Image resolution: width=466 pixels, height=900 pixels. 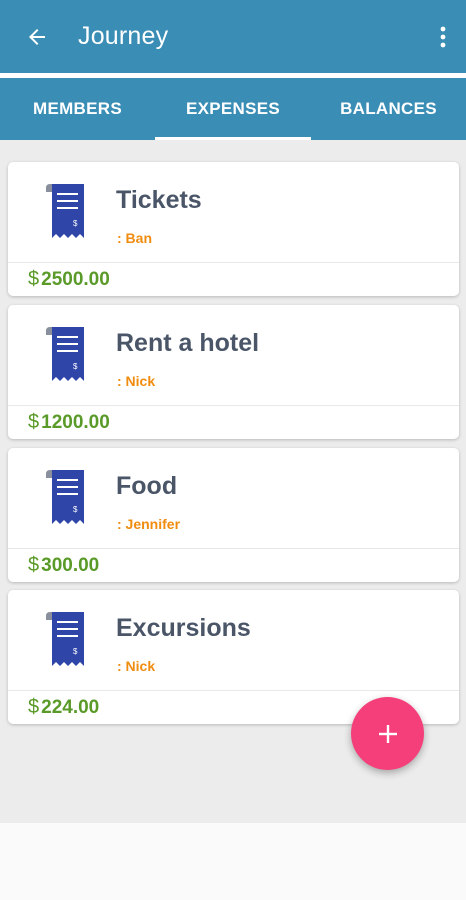 I want to click on expense-card-tickets: $ Tickets : Ban $ 2500.00, so click(x=233, y=229).